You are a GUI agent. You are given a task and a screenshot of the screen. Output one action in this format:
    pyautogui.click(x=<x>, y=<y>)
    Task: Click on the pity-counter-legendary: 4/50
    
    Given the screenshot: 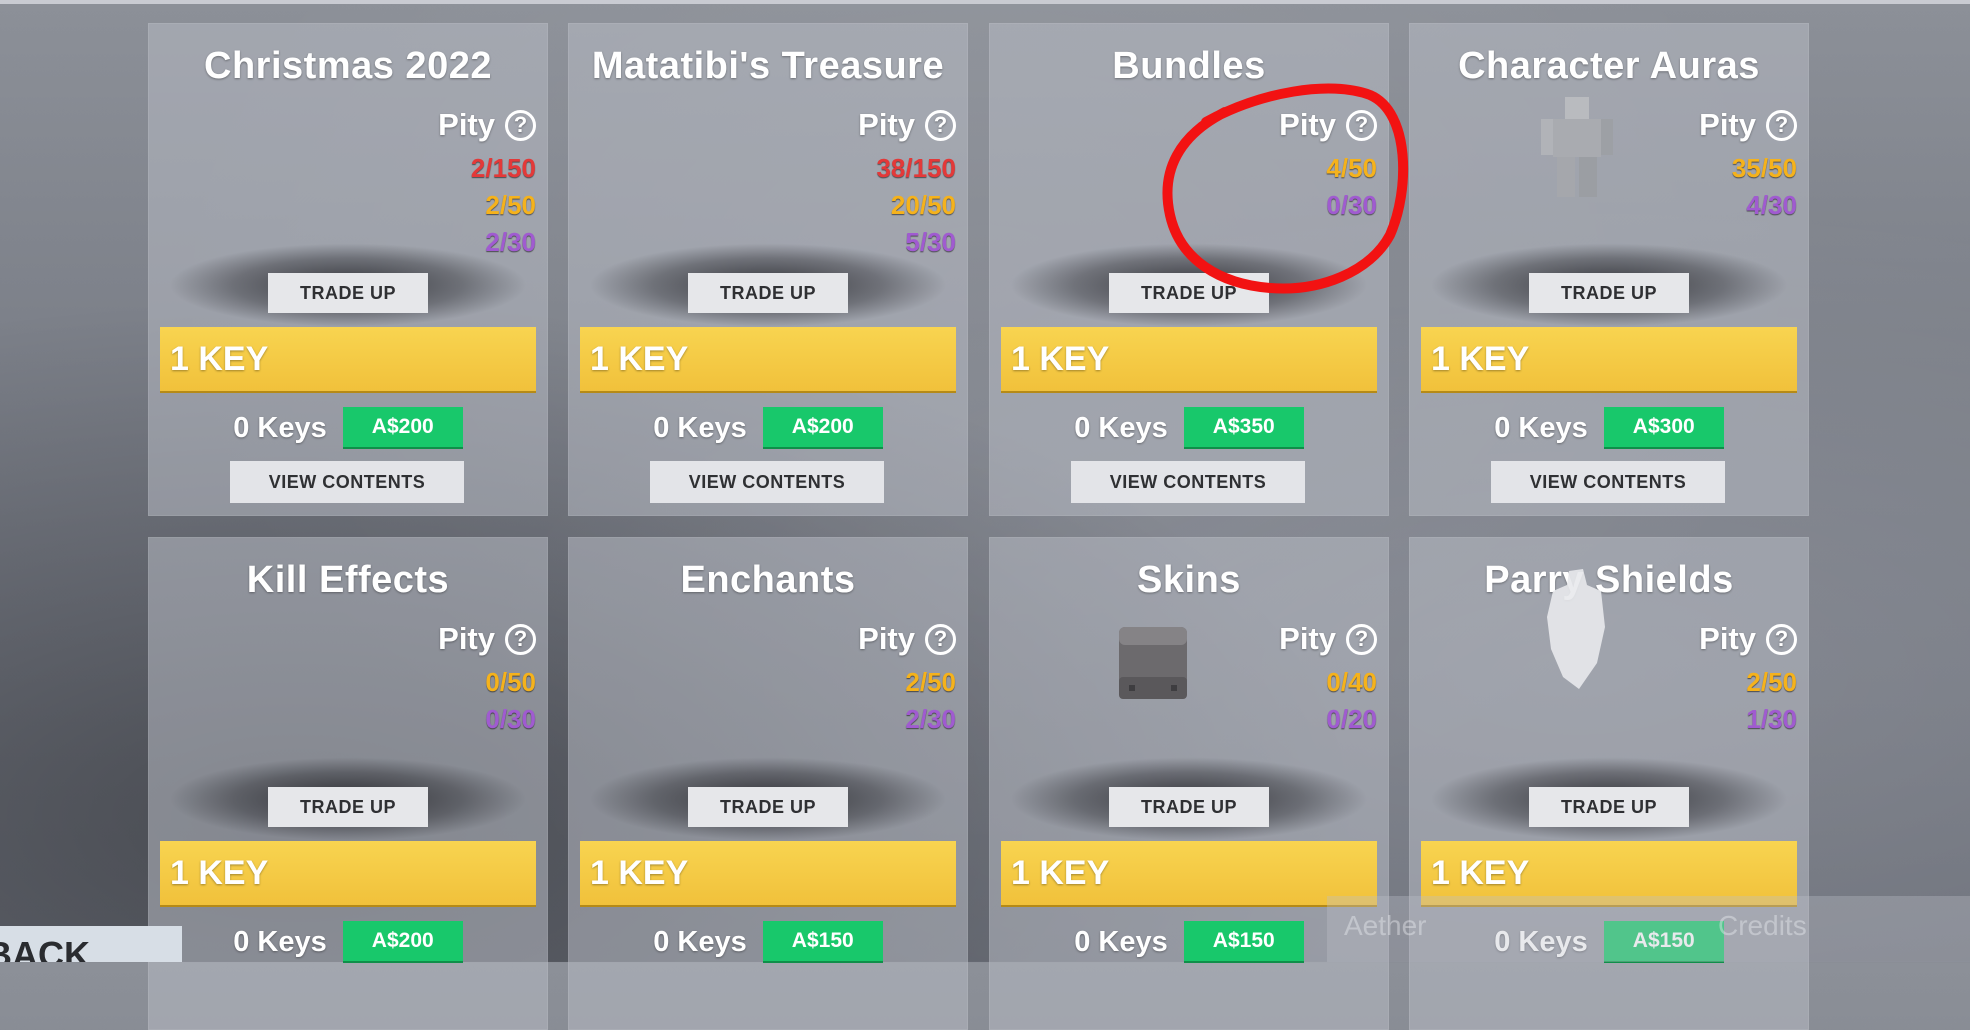 What is the action you would take?
    pyautogui.click(x=1351, y=168)
    